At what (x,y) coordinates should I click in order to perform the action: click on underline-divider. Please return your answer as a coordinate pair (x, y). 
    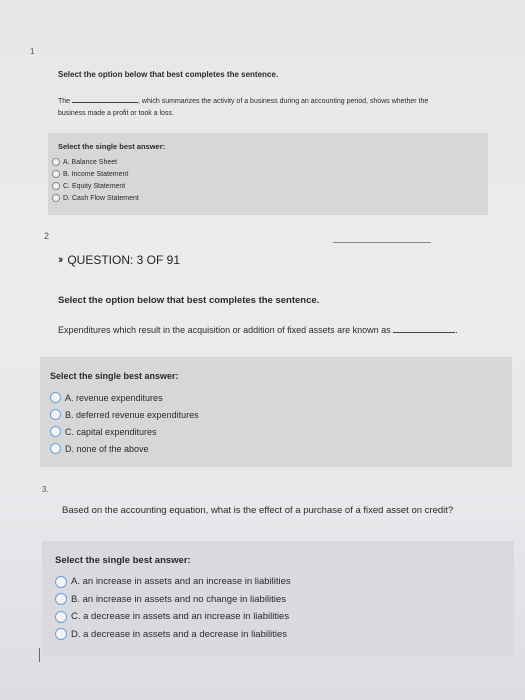
    Looking at the image, I should click on (382, 242).